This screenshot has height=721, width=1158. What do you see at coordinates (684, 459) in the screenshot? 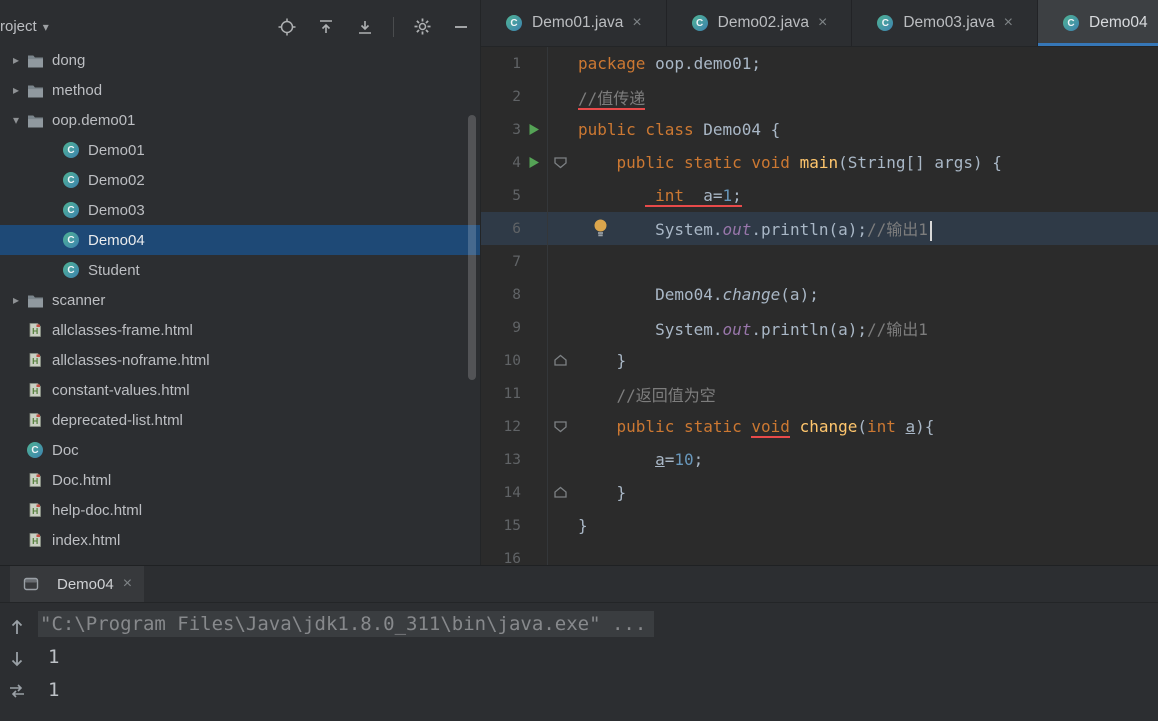
I see `code-token: 10` at bounding box center [684, 459].